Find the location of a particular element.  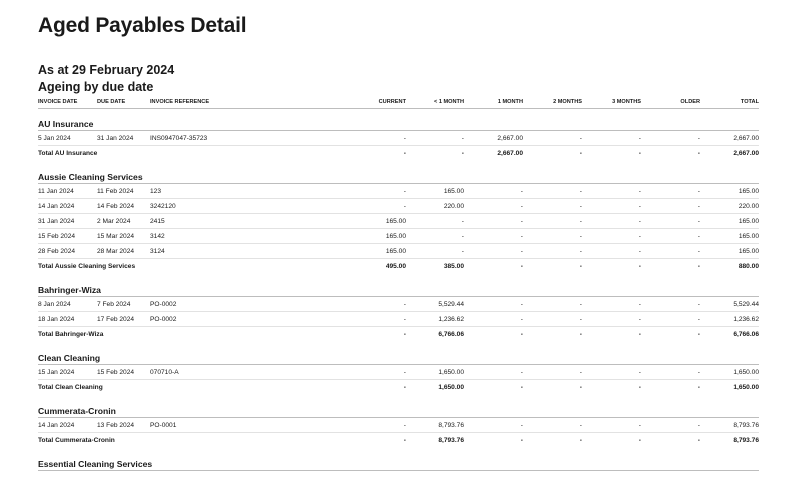

supplier-group-header: Essential Cleaning Services is located at coordinates (398, 460).